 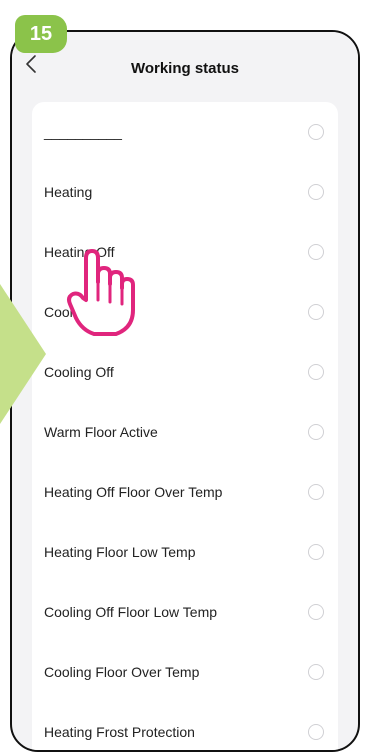 I want to click on item-label: Cooling Off Floor Low Temp, so click(x=131, y=612).